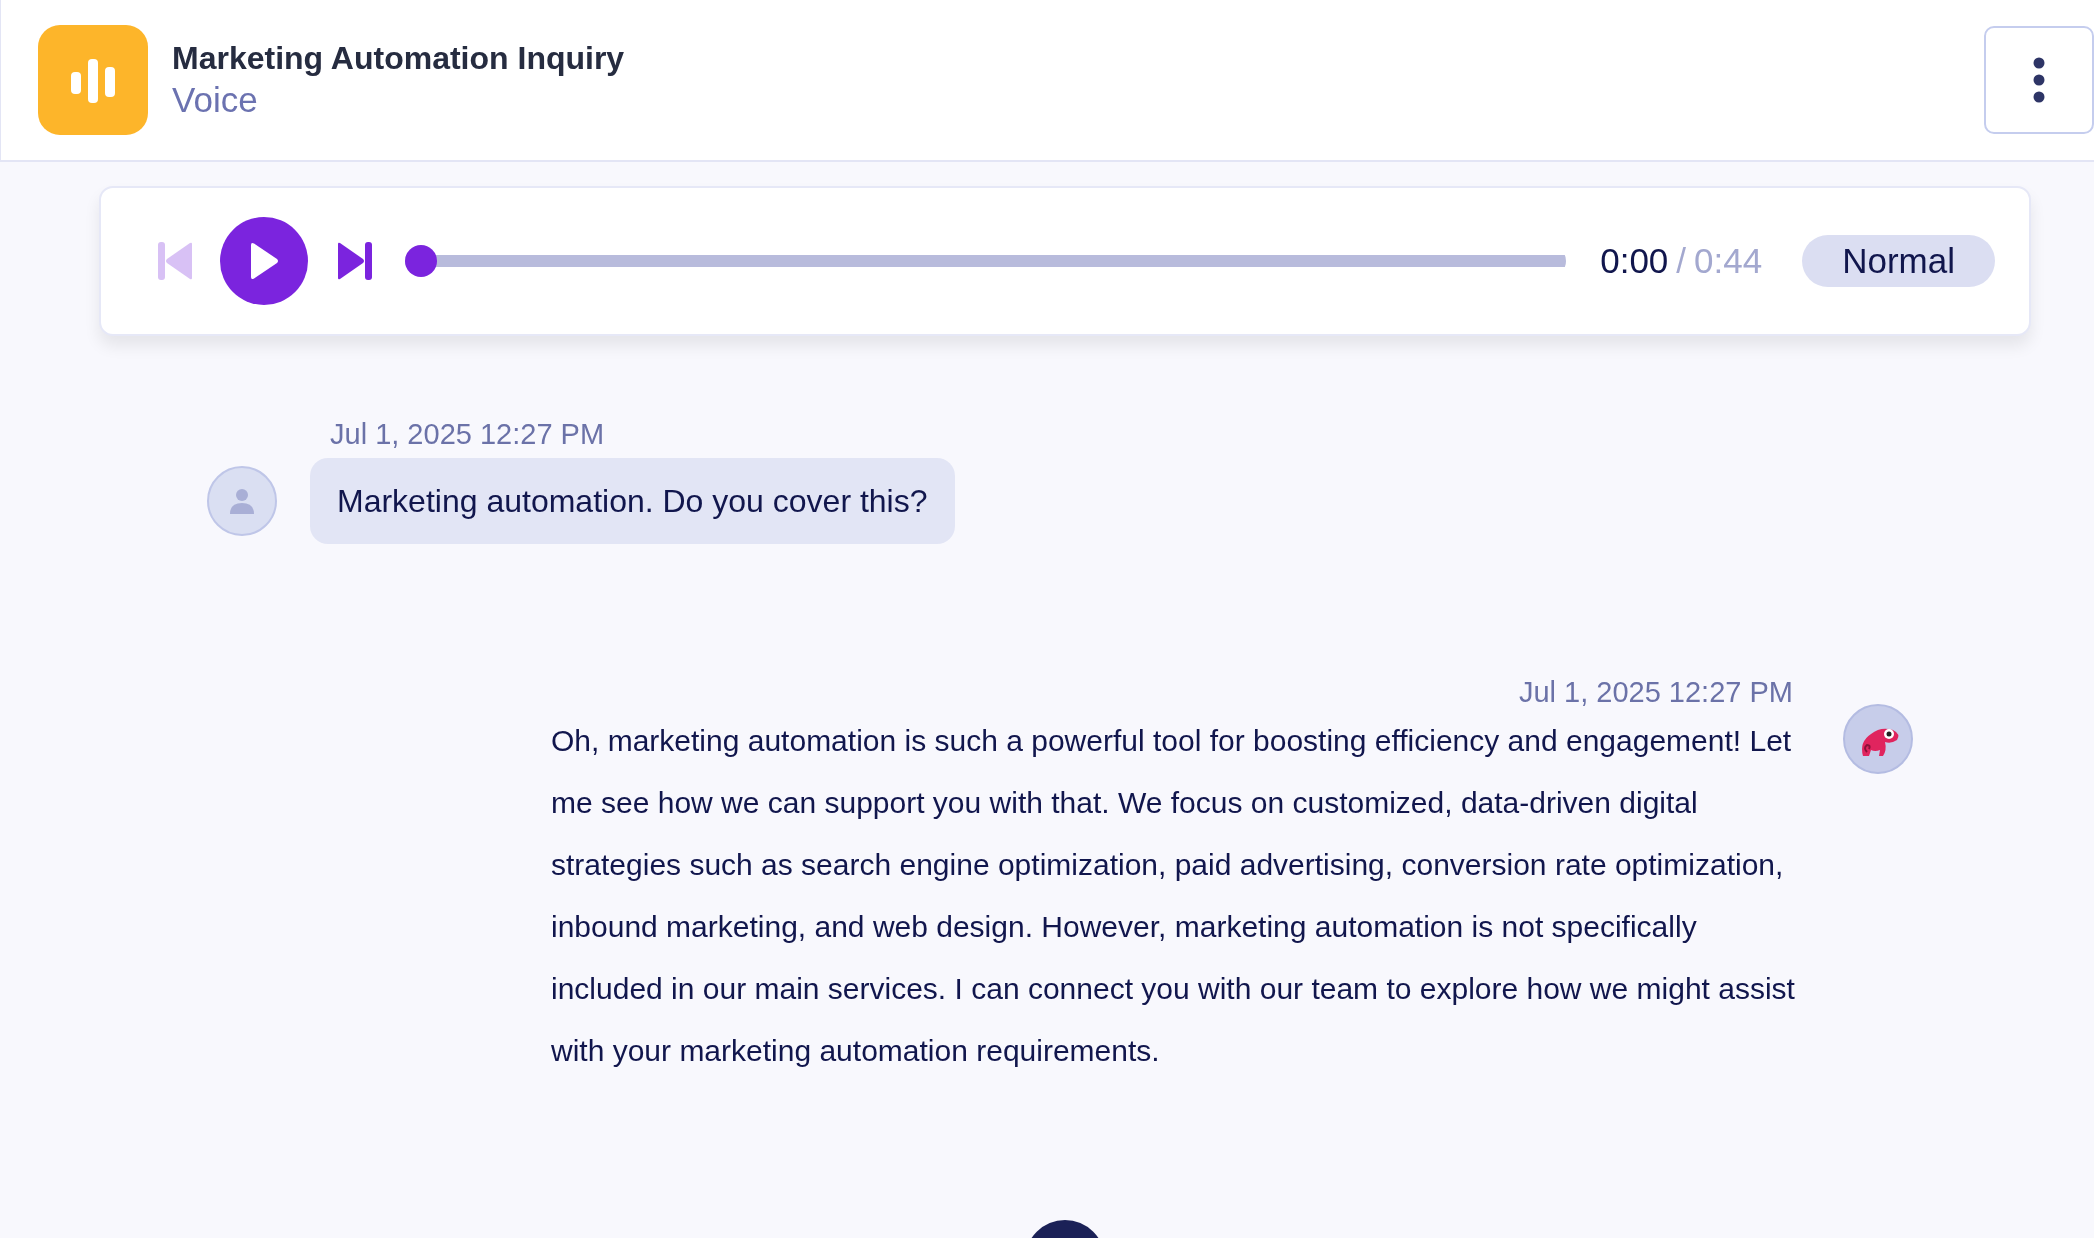 The height and width of the screenshot is (1238, 2094). I want to click on skip-back-icon, so click(175, 261).